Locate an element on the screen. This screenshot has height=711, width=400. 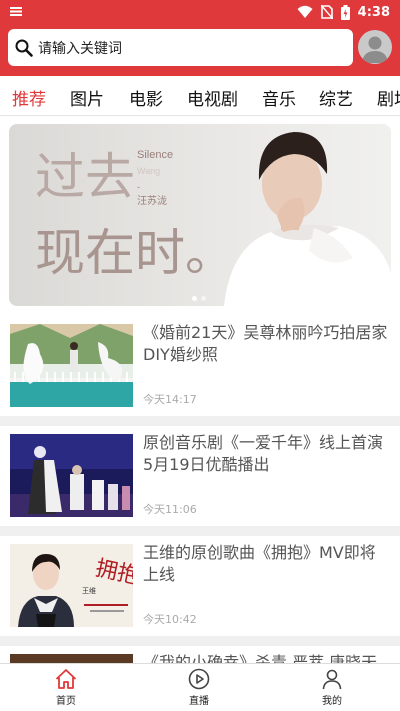
banner-artist: 汪苏泷 is located at coordinates (152, 200).